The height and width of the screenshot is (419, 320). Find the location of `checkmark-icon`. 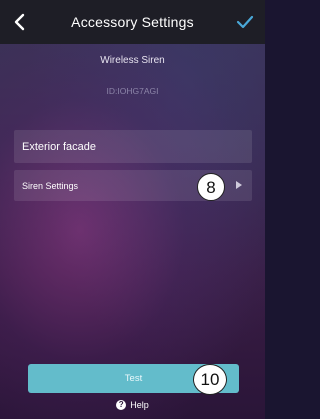

checkmark-icon is located at coordinates (245, 22).